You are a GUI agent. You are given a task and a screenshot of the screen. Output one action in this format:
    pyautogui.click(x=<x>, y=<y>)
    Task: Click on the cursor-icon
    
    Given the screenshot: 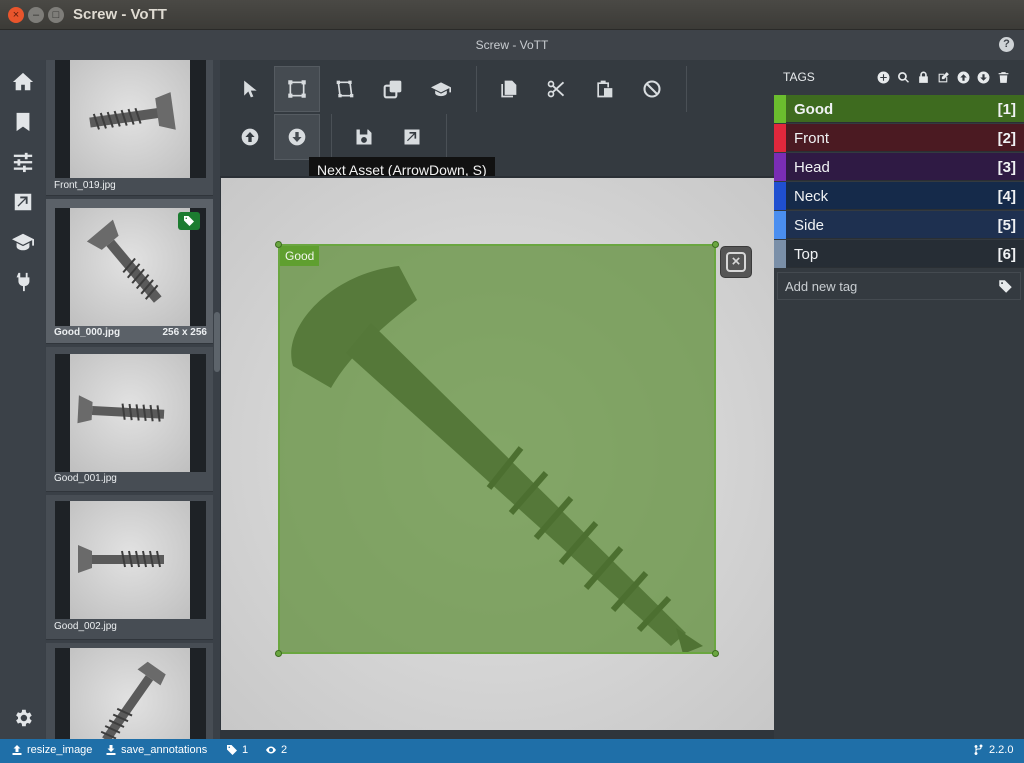 What is the action you would take?
    pyautogui.click(x=250, y=89)
    